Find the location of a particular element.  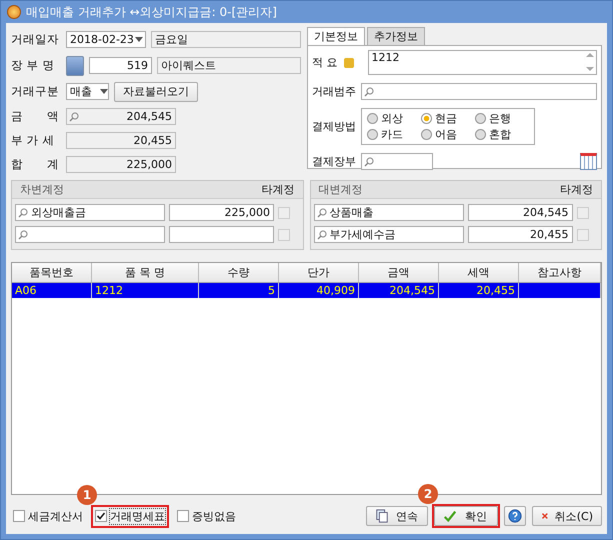

table-cell: 204,545 is located at coordinates (399, 290).